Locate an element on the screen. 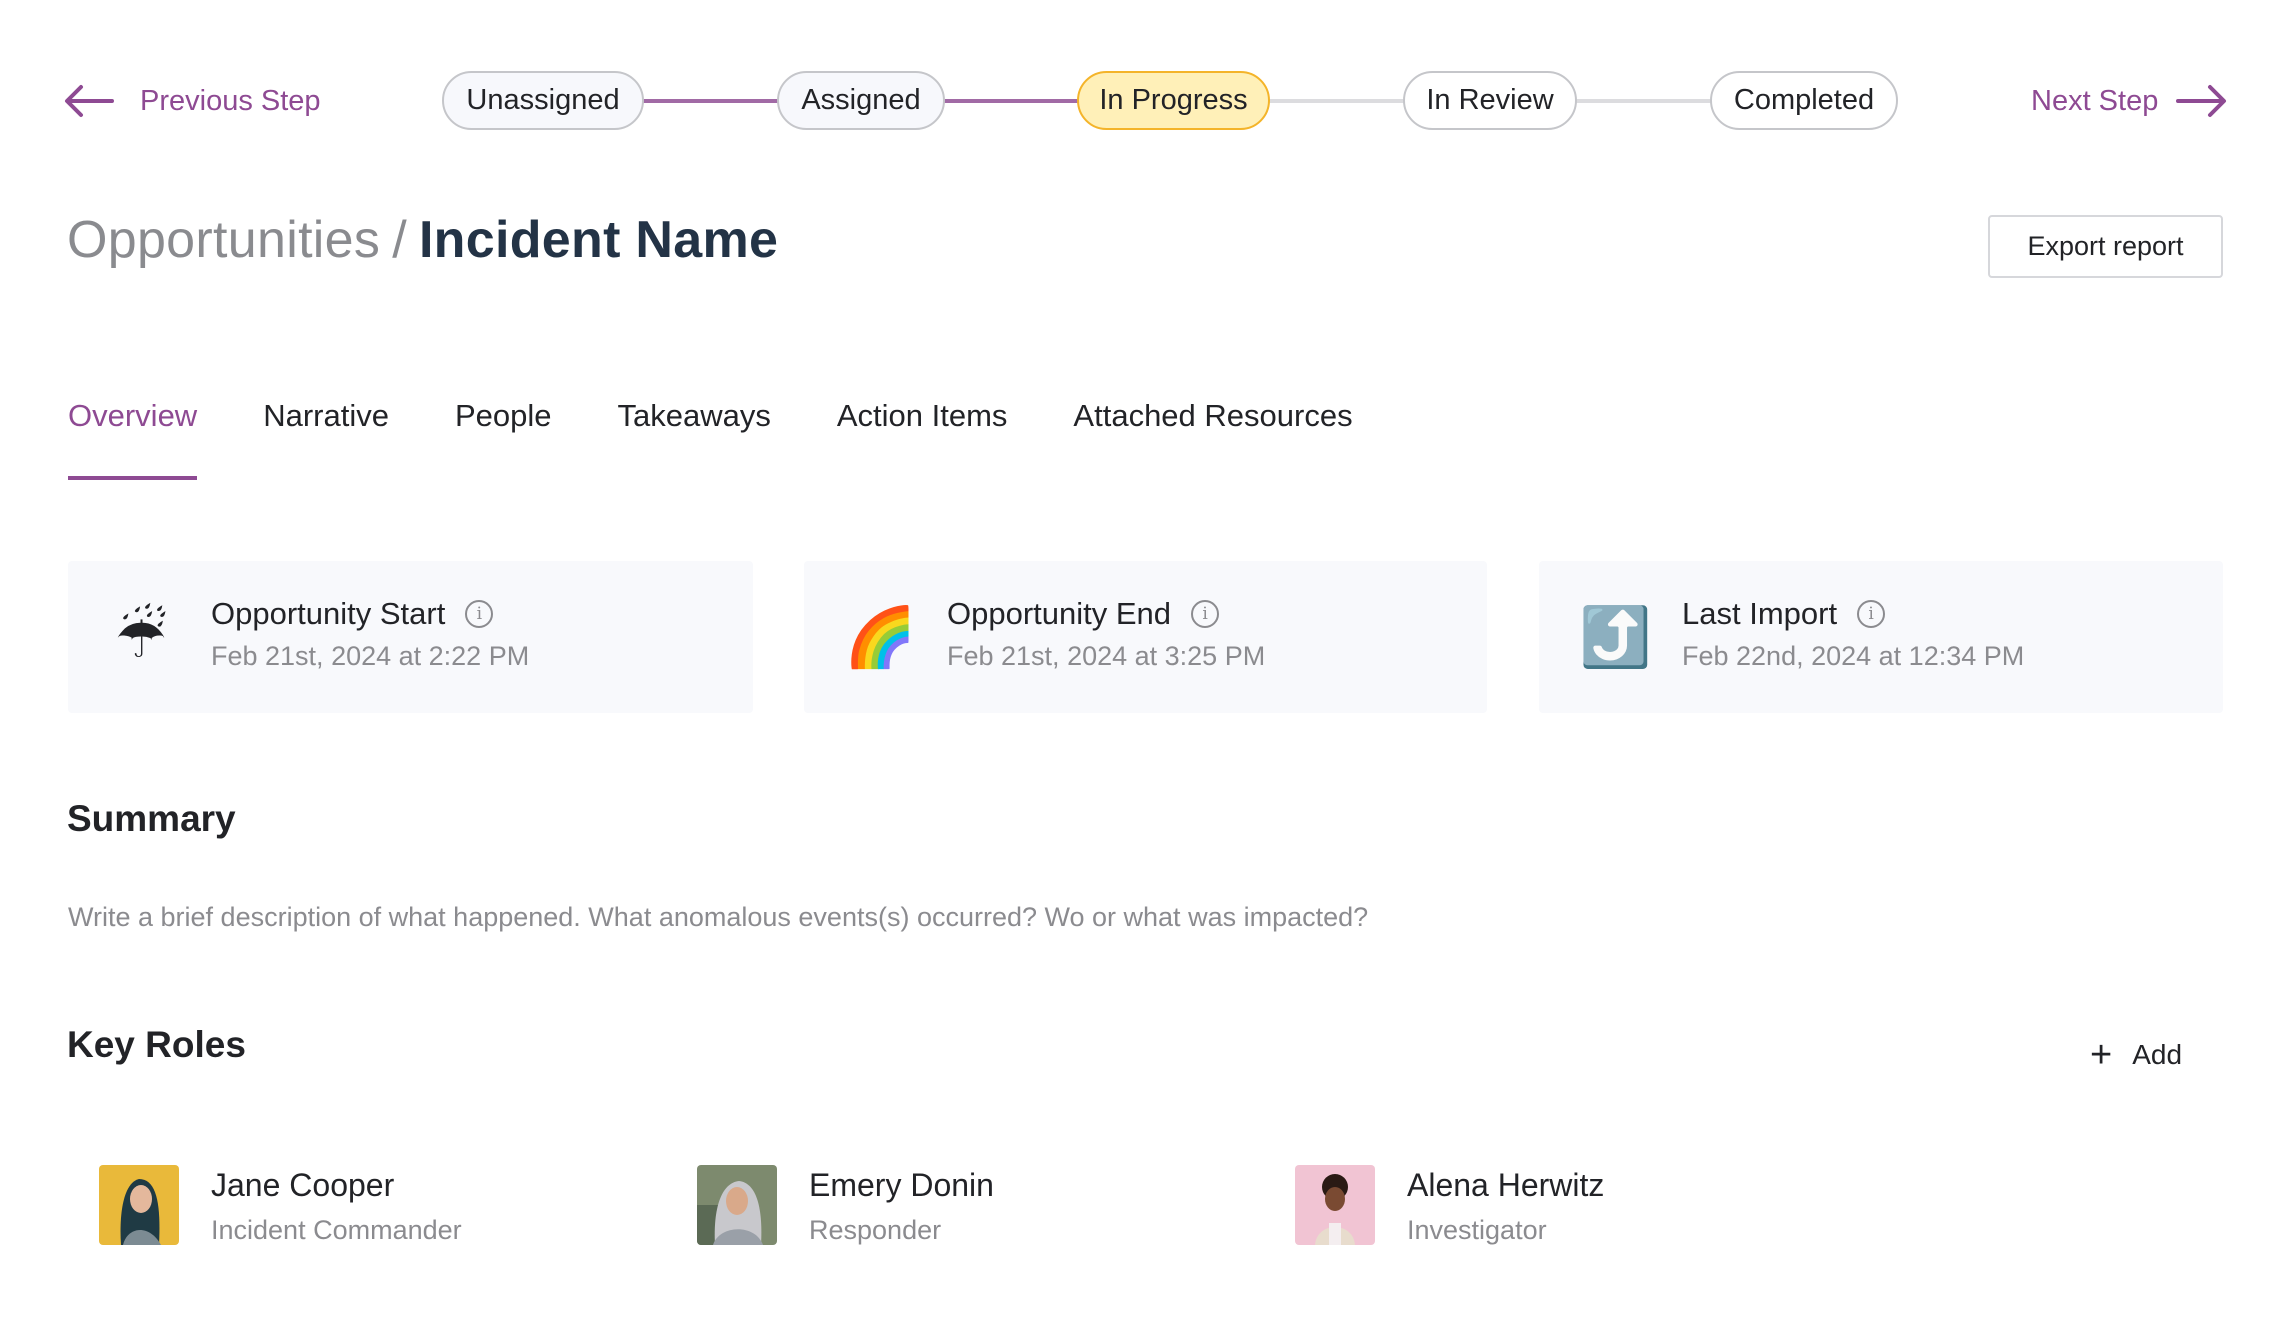  person-name: Emery Donin is located at coordinates (901, 1185).